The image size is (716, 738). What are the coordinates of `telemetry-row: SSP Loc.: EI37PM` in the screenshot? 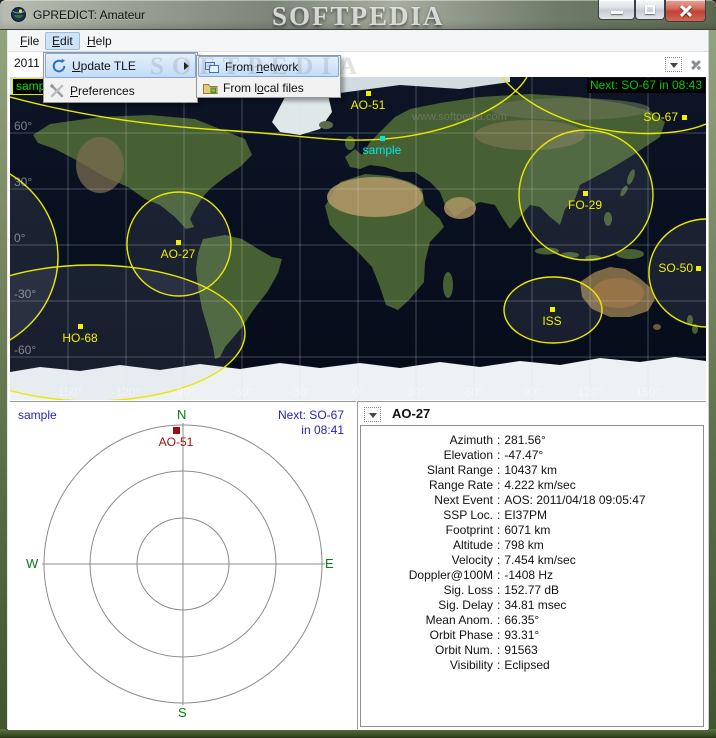 It's located at (532, 515).